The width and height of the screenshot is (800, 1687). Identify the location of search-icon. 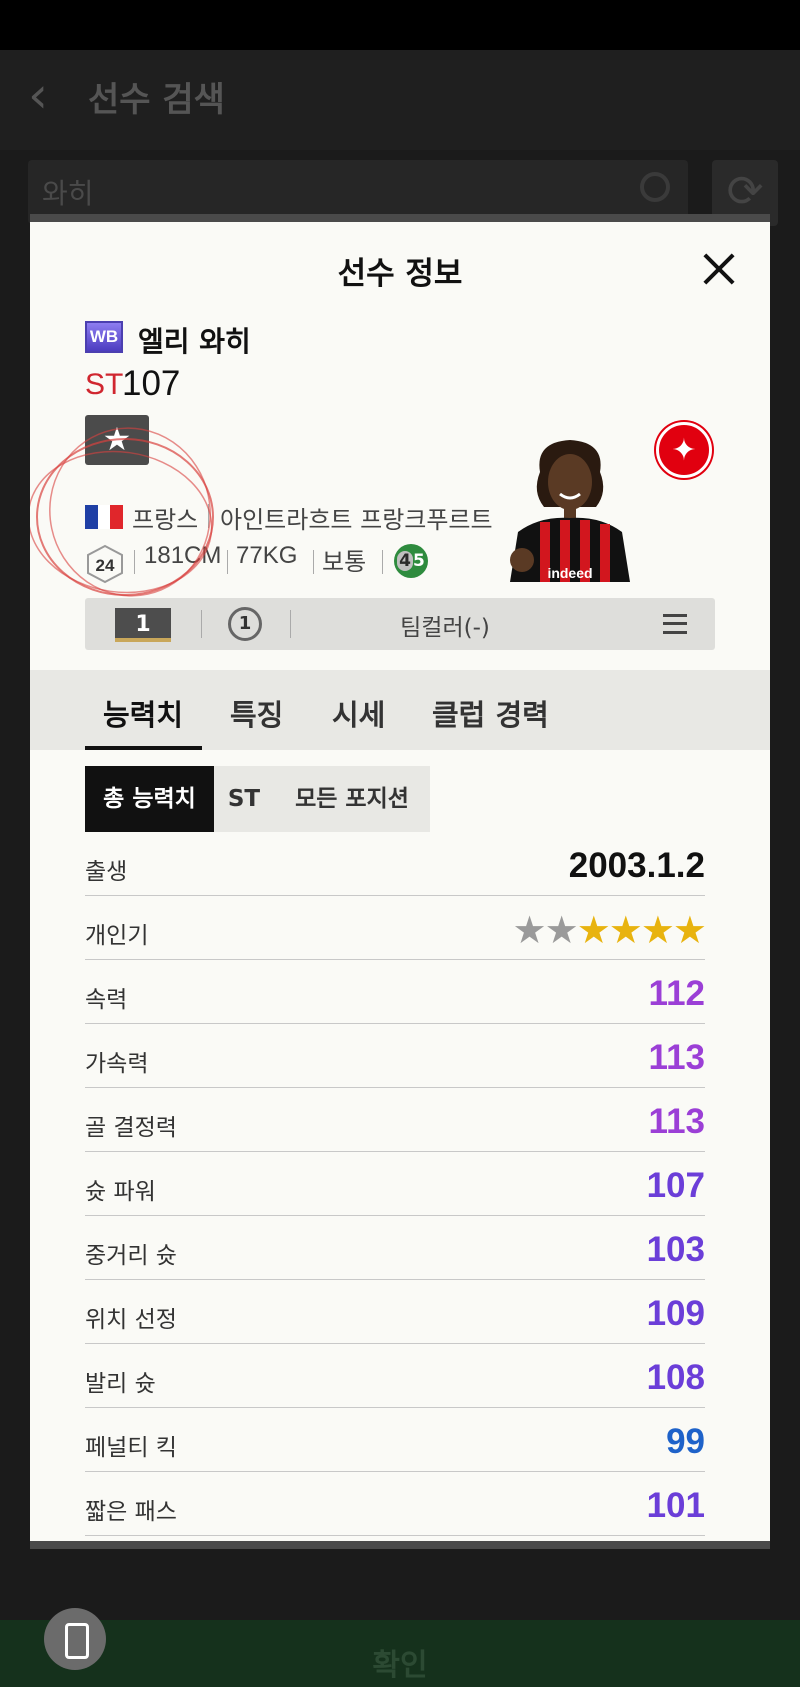
(655, 187).